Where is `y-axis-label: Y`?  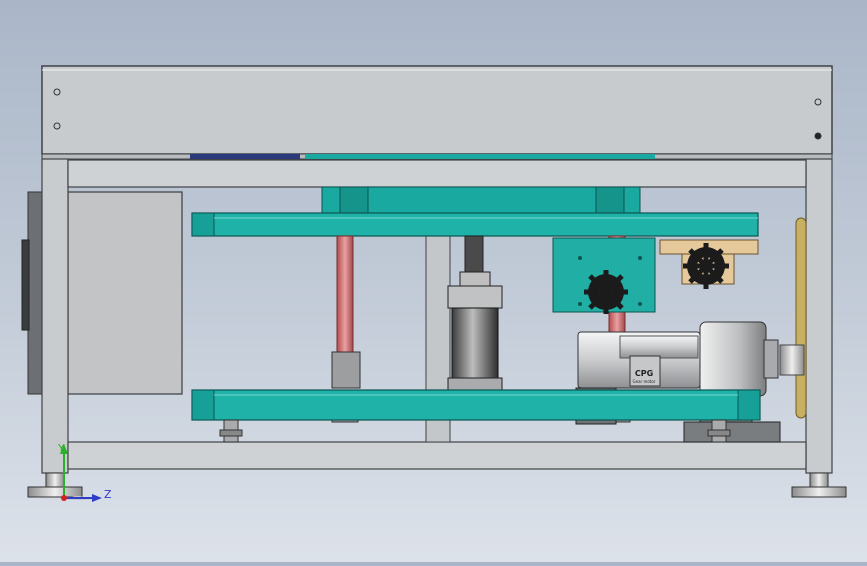 y-axis-label: Y is located at coordinates (61, 448).